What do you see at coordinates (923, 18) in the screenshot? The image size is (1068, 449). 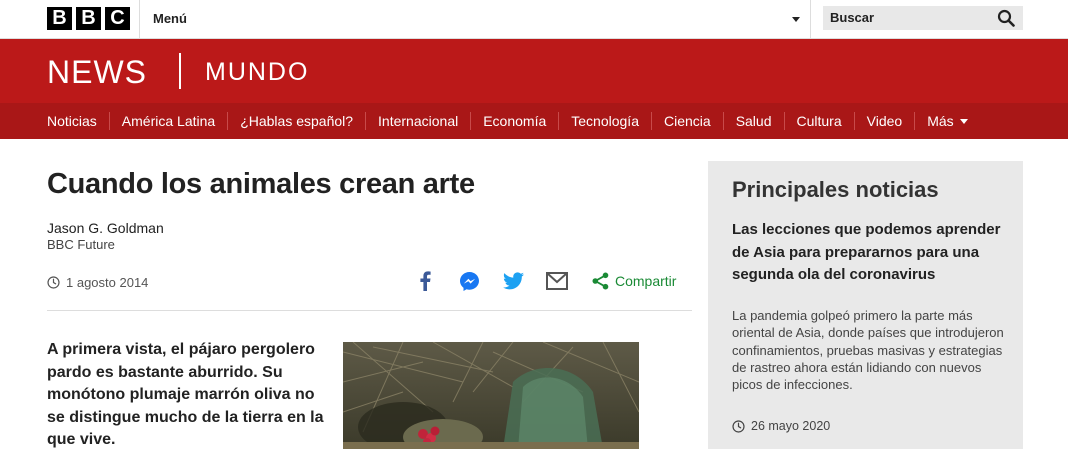 I see `search-input: Buscar` at bounding box center [923, 18].